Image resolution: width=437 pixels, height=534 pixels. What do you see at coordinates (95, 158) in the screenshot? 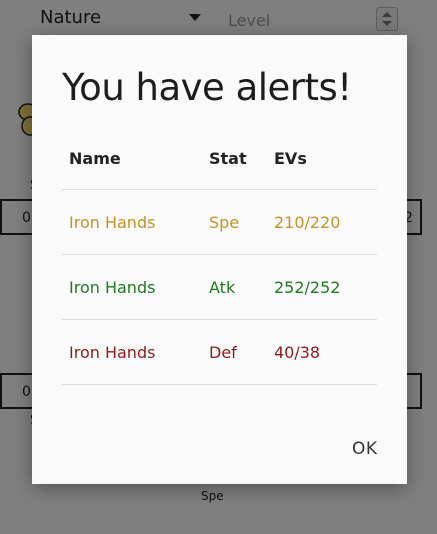
I see `column-header-name: Name` at bounding box center [95, 158].